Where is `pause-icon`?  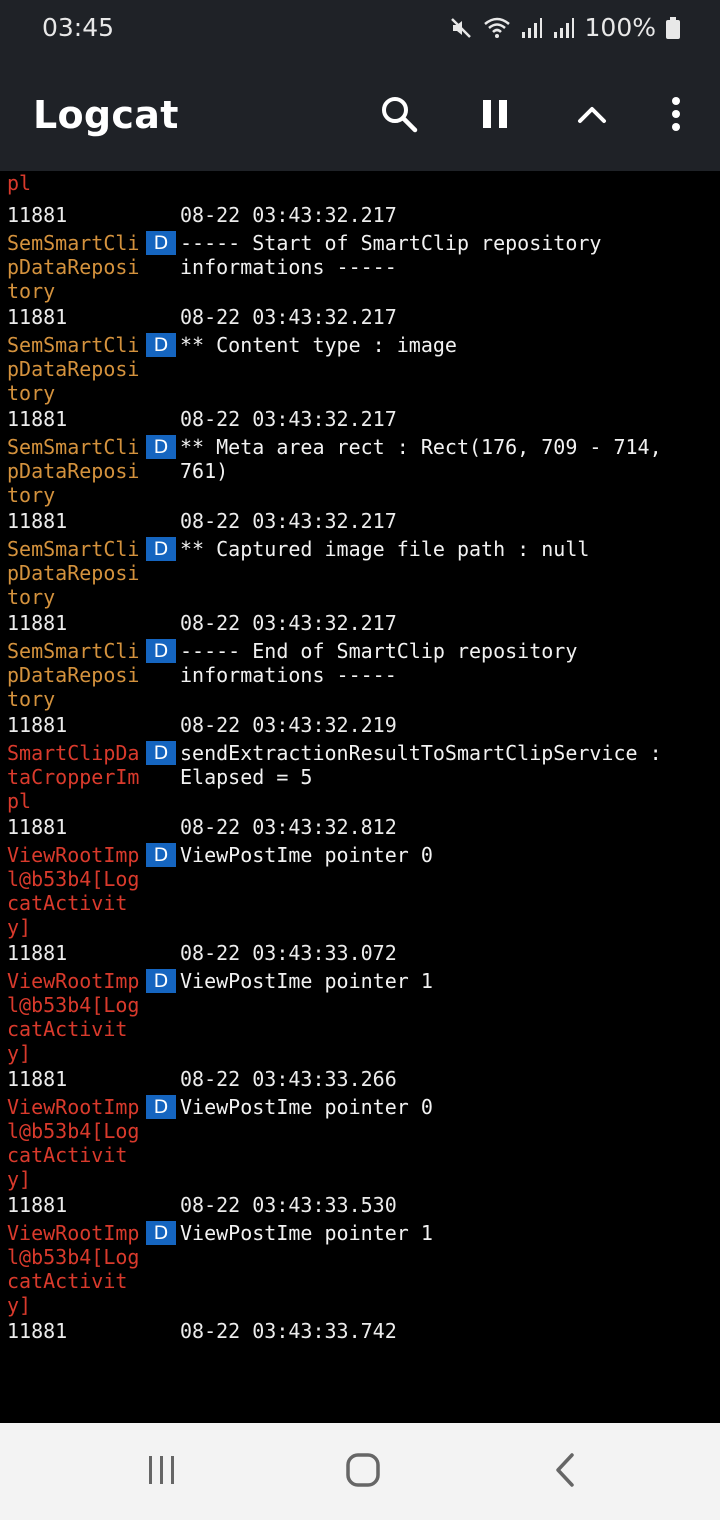
pause-icon is located at coordinates (496, 116).